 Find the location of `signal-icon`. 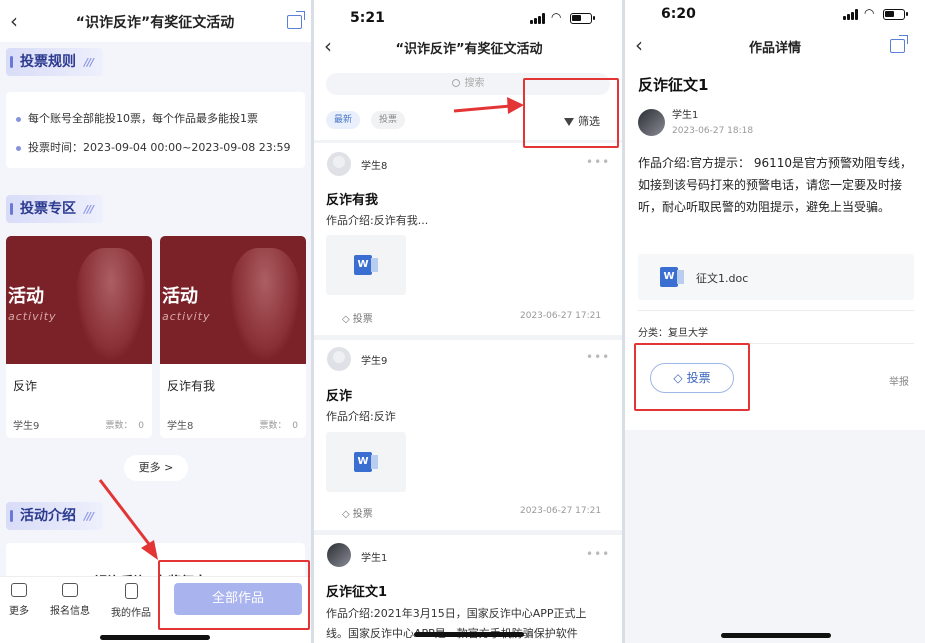

signal-icon is located at coordinates (851, 14).